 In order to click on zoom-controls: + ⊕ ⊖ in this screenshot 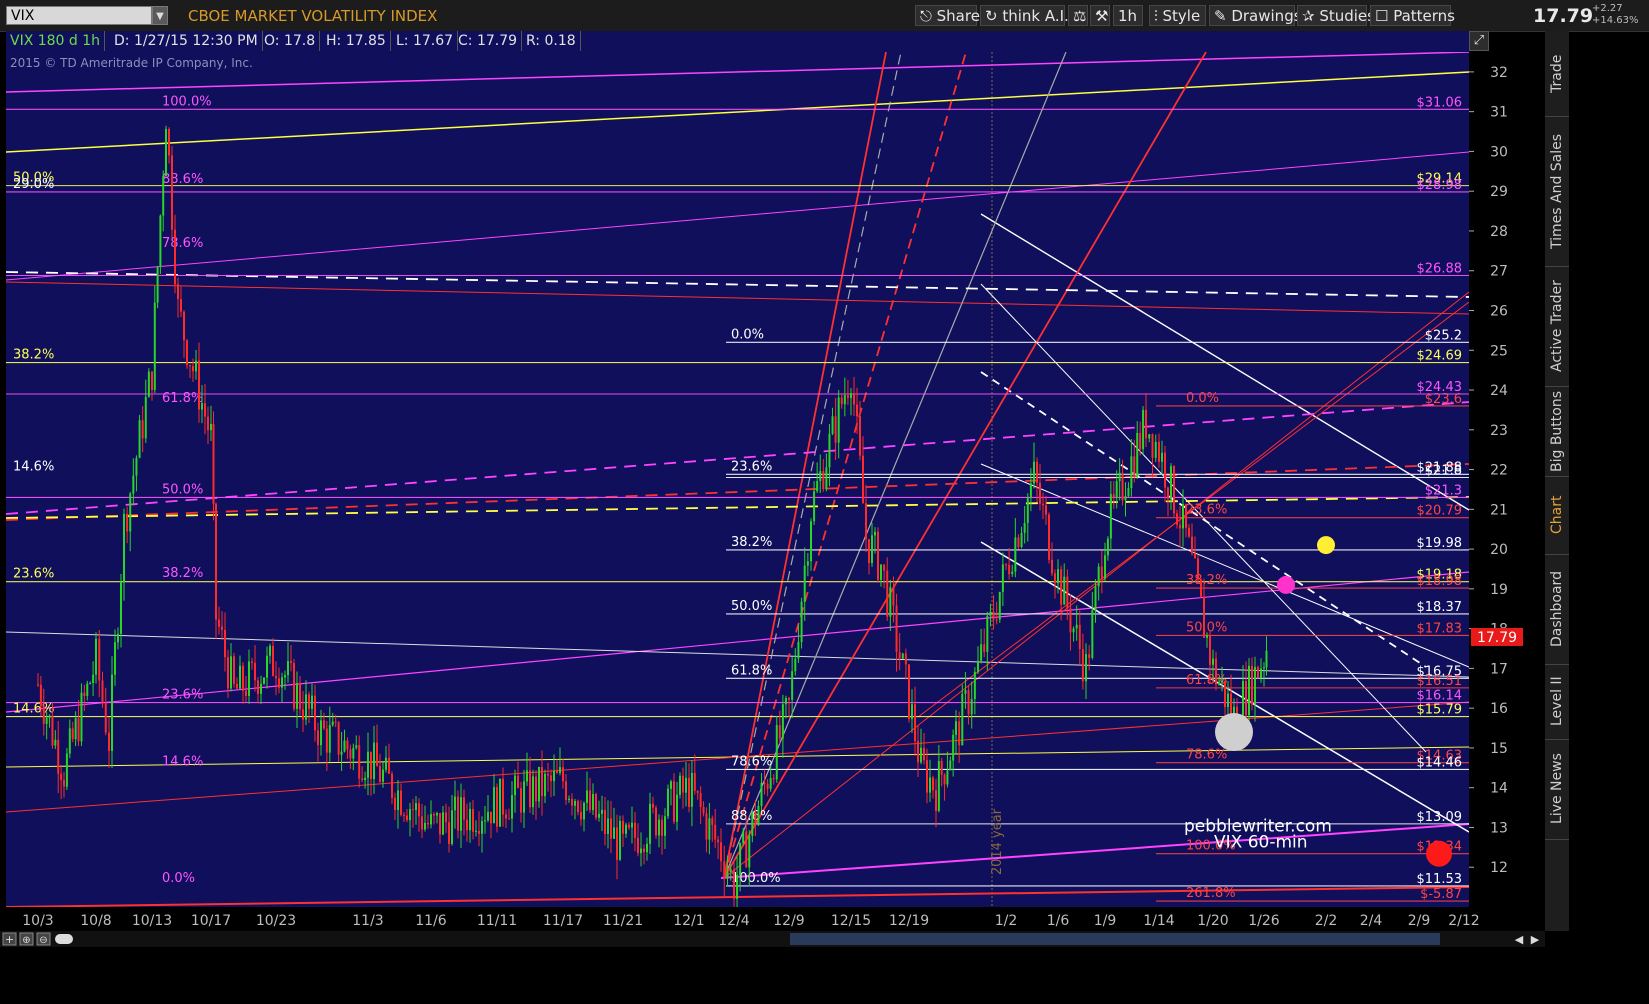, I will do `click(37, 939)`.